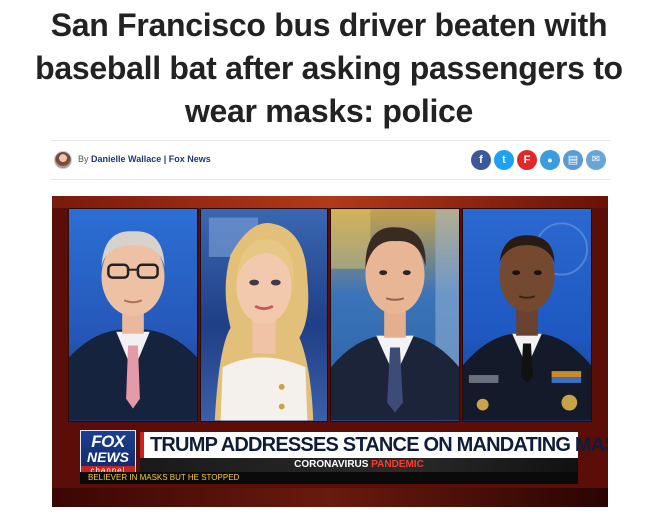  I want to click on chyron-sub-word-1: CORONAVIRUS, so click(331, 464).